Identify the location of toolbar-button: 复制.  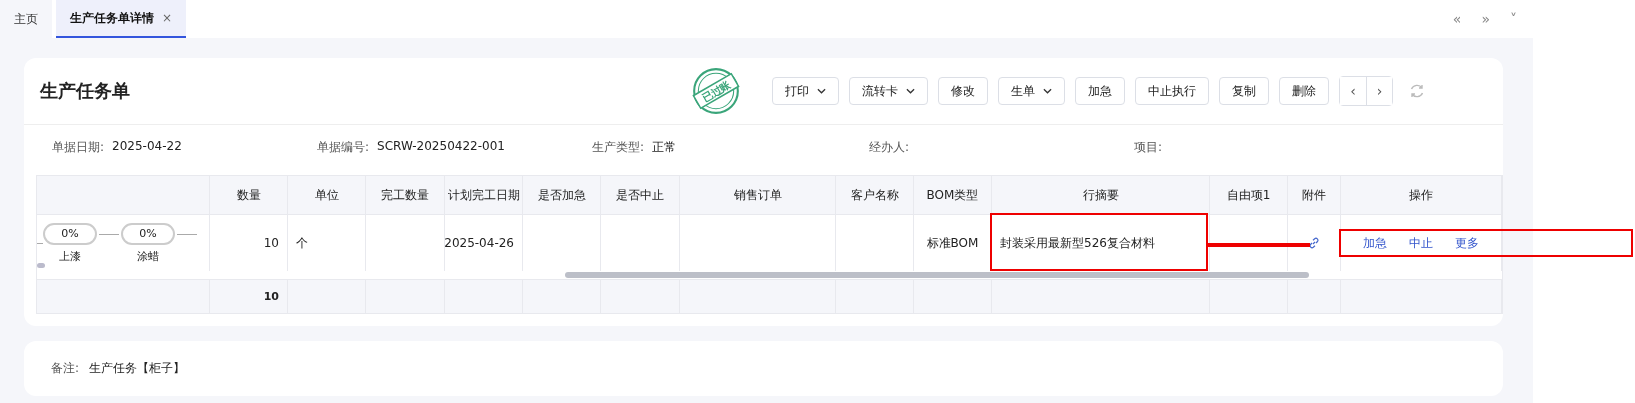
(1244, 91).